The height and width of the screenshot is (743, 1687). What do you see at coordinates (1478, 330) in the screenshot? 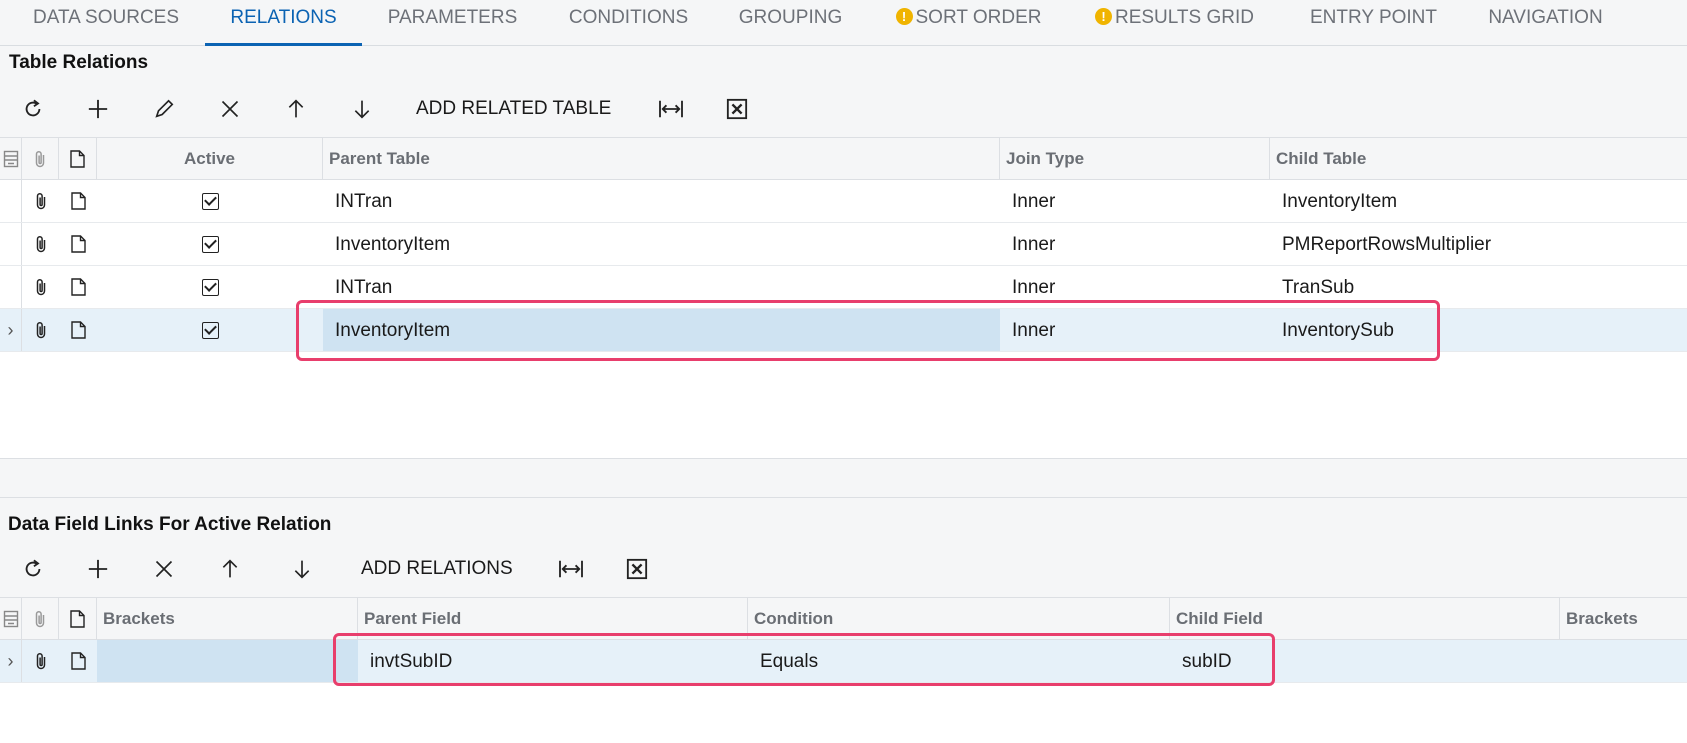
I see `child-table-cell: InventorySub` at bounding box center [1478, 330].